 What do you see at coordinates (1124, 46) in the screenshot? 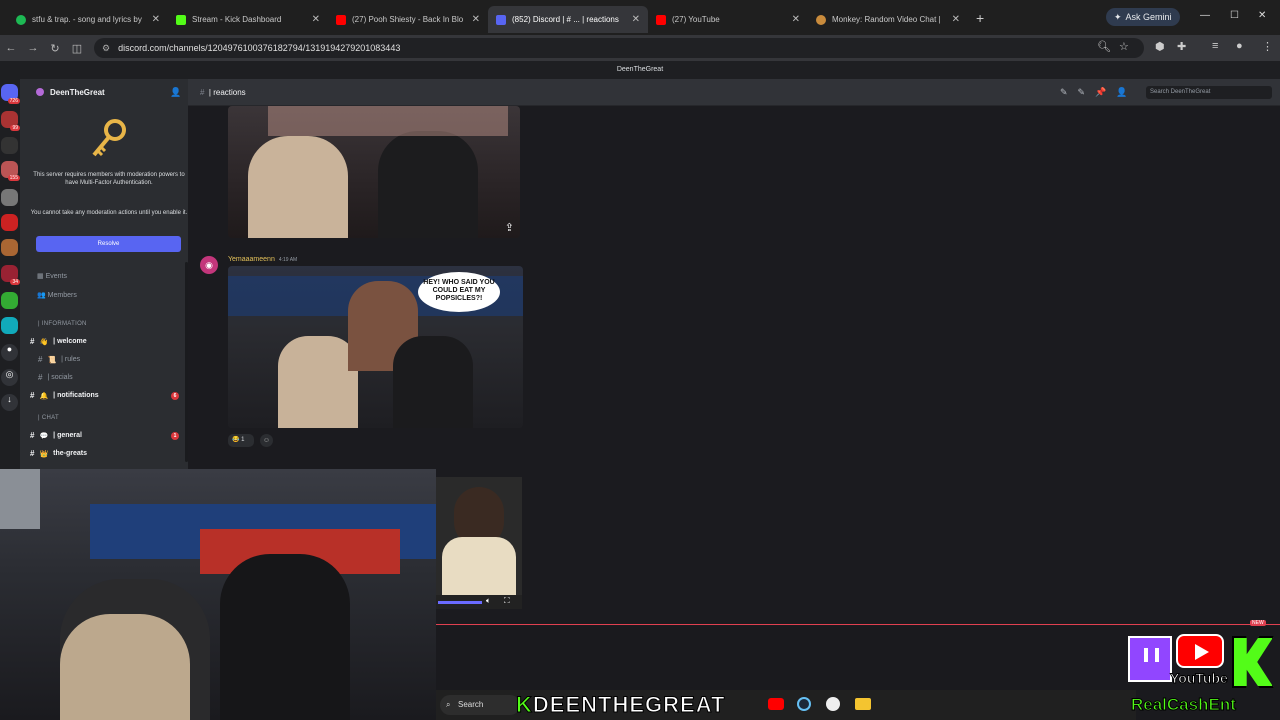
I see `bookmark-star-icon: ☆` at bounding box center [1124, 46].